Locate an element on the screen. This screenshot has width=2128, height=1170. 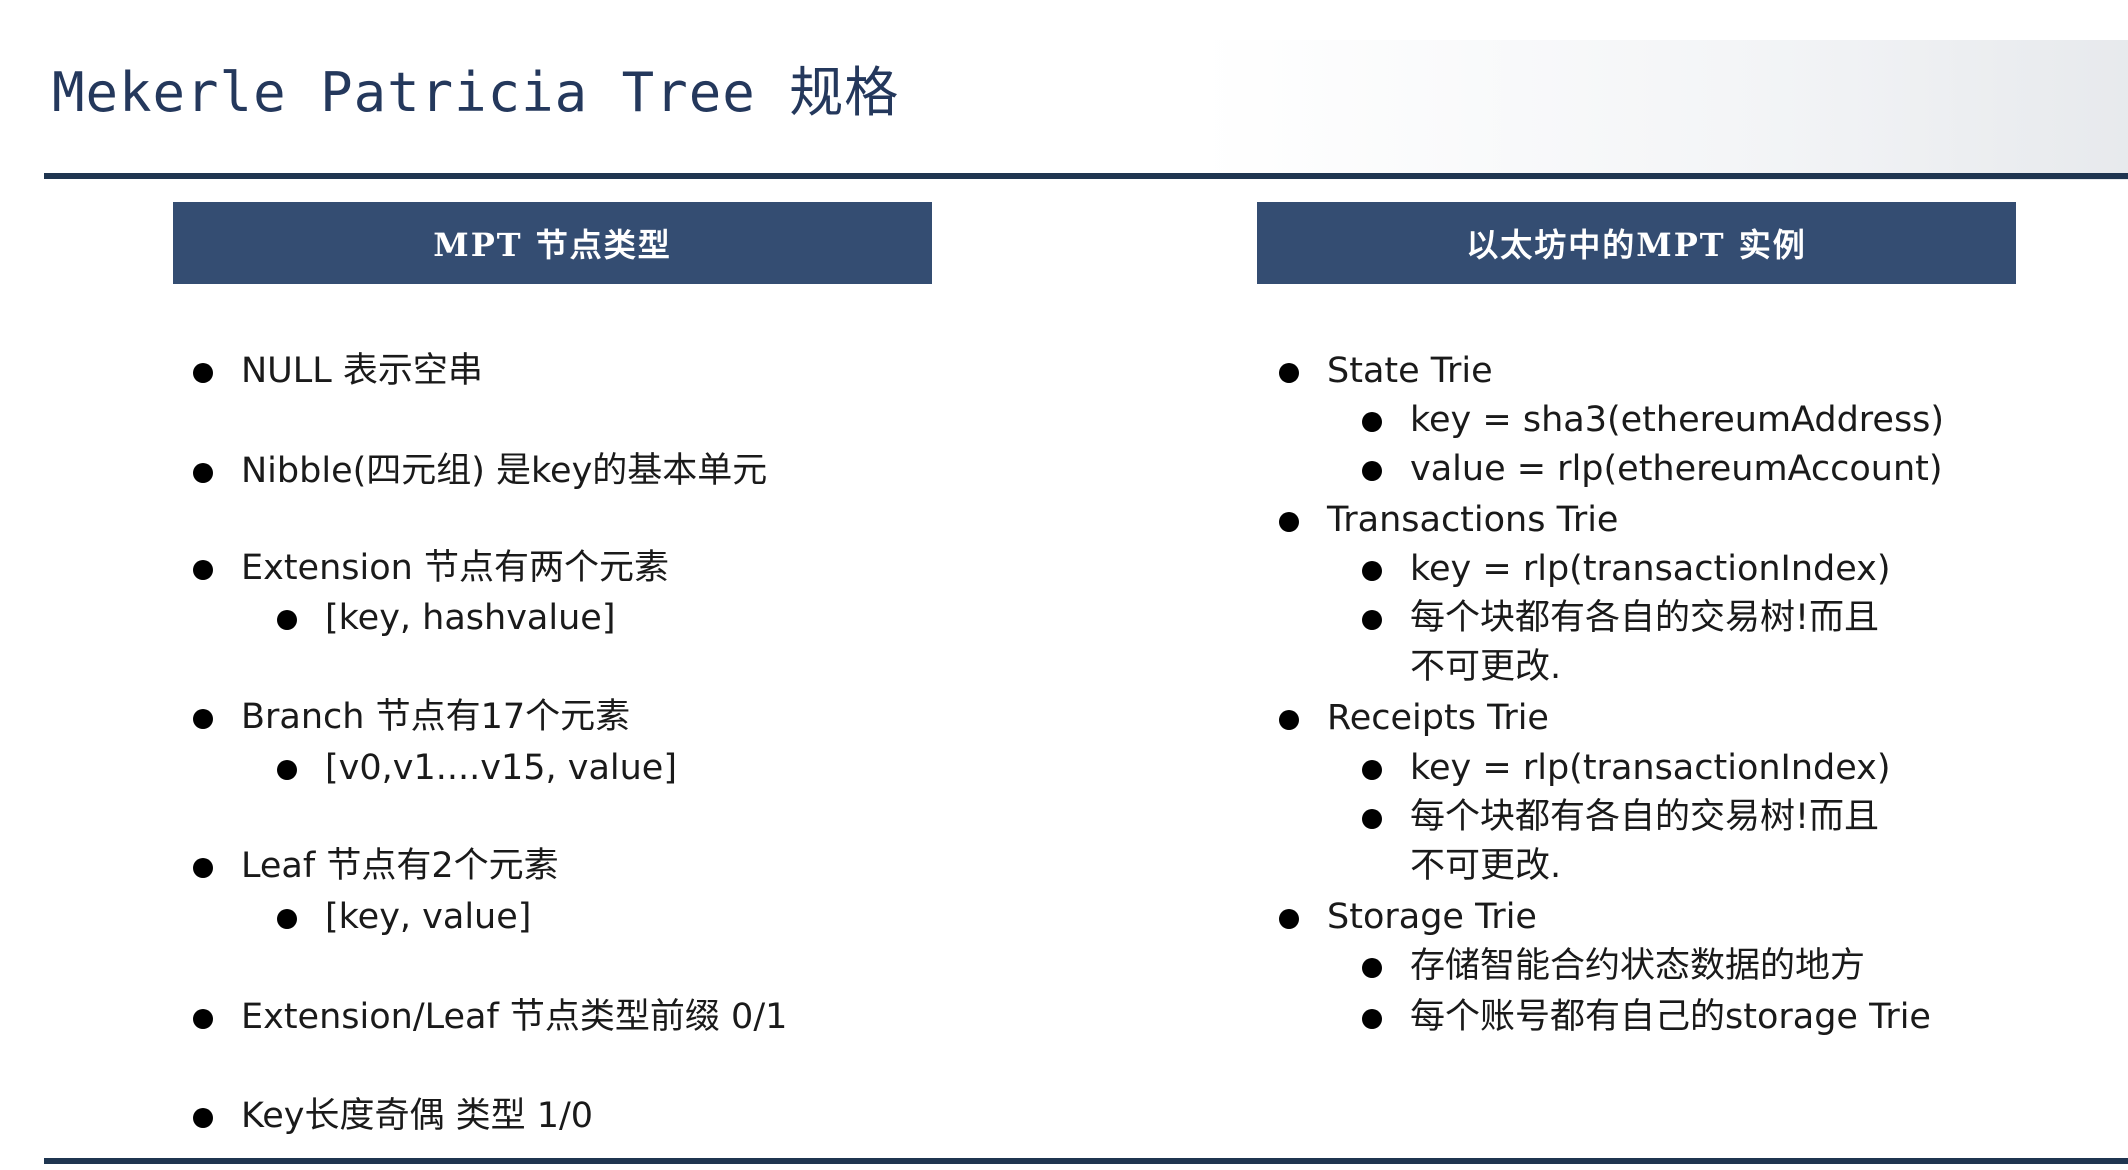
list-item-text: Branch 节点有17个元素 is located at coordinates (436, 717).